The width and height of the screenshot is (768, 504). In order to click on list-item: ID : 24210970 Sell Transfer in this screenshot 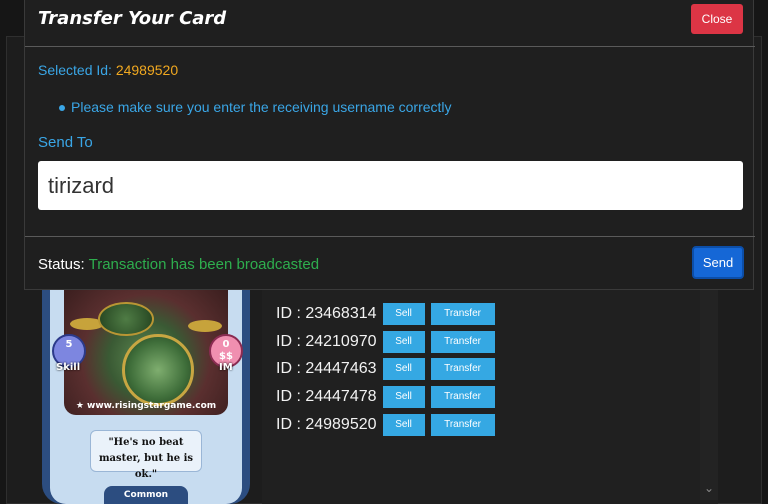, I will do `click(385, 342)`.